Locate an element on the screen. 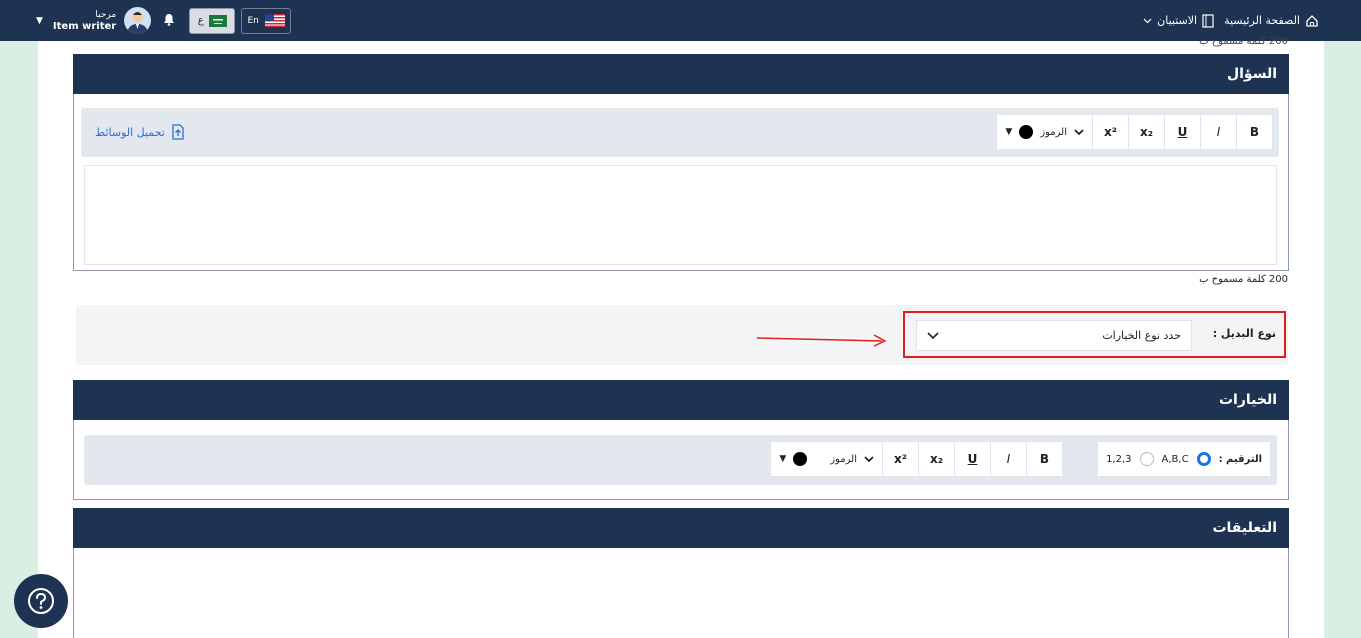  choices-format-group: B I U x₂ x² ▼ الرموز is located at coordinates (916, 459).